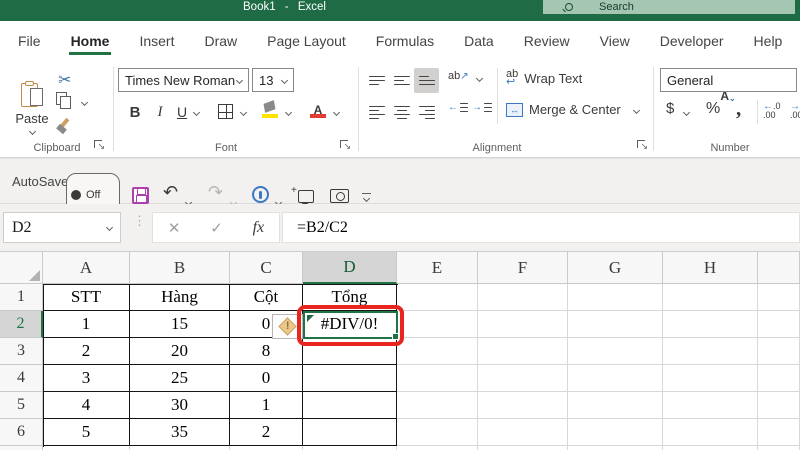  I want to click on column-header-H: H, so click(710, 268).